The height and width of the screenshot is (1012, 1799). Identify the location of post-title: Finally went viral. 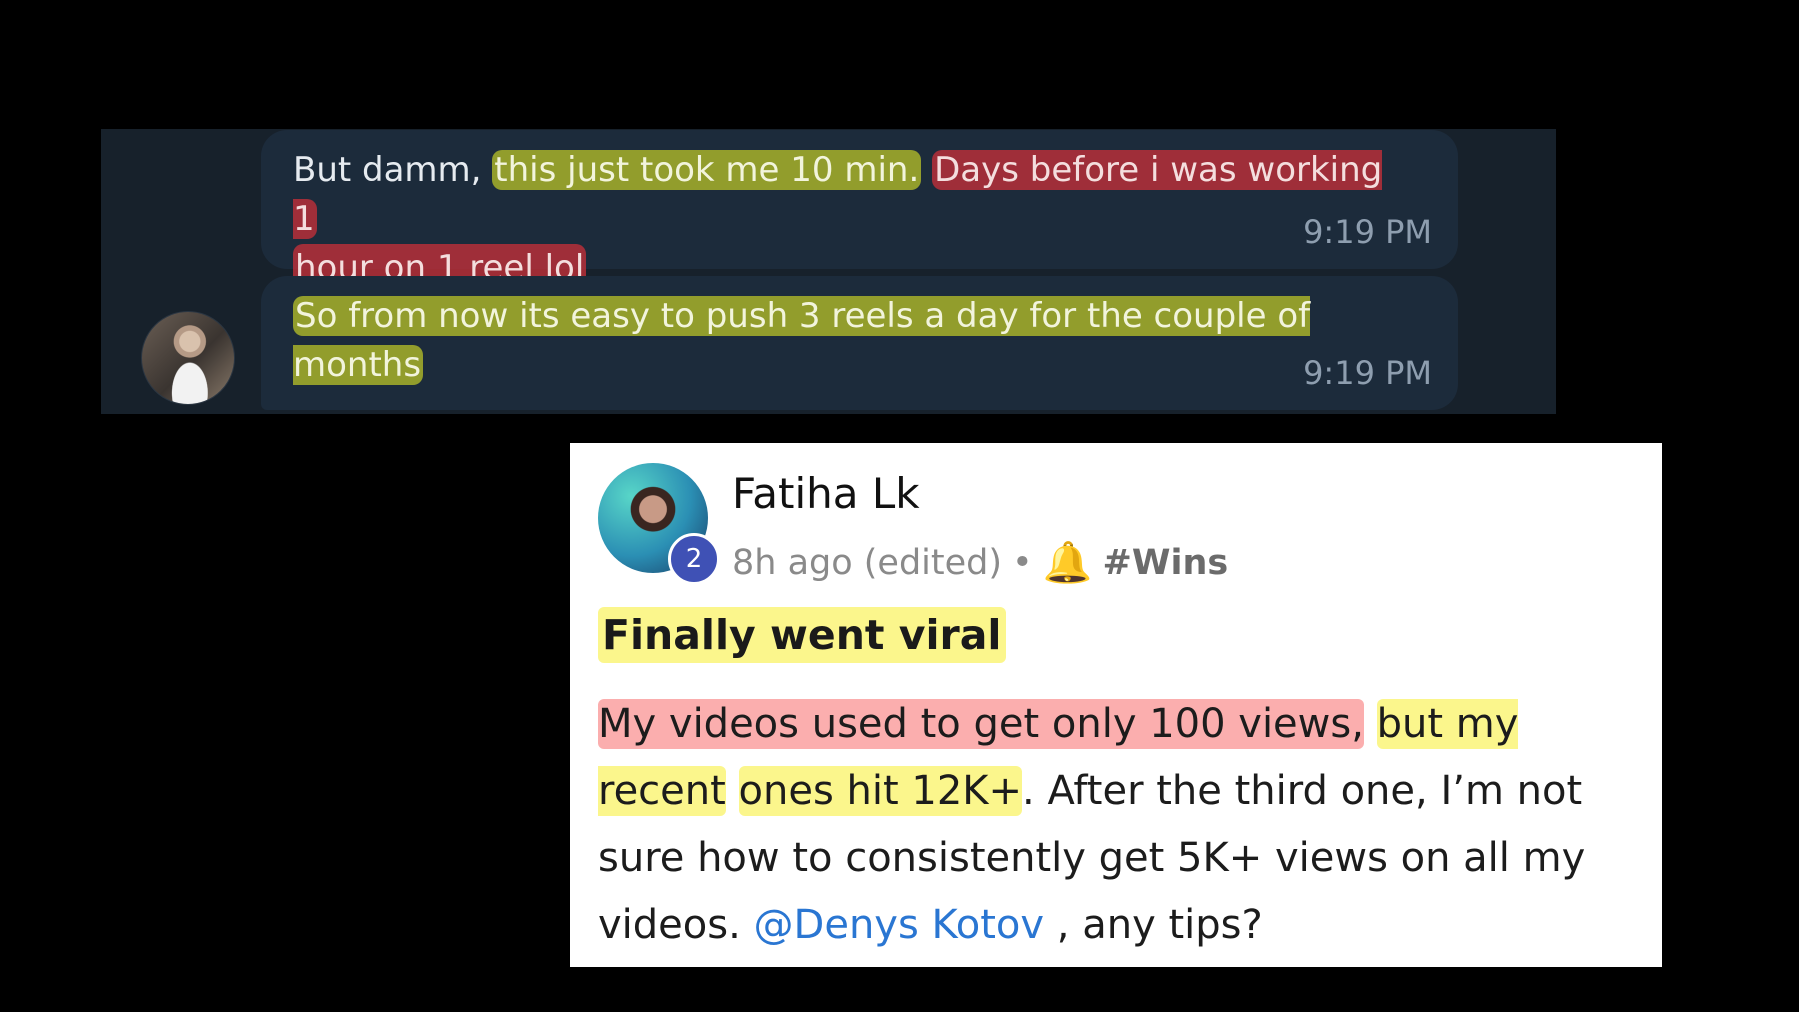
(802, 635).